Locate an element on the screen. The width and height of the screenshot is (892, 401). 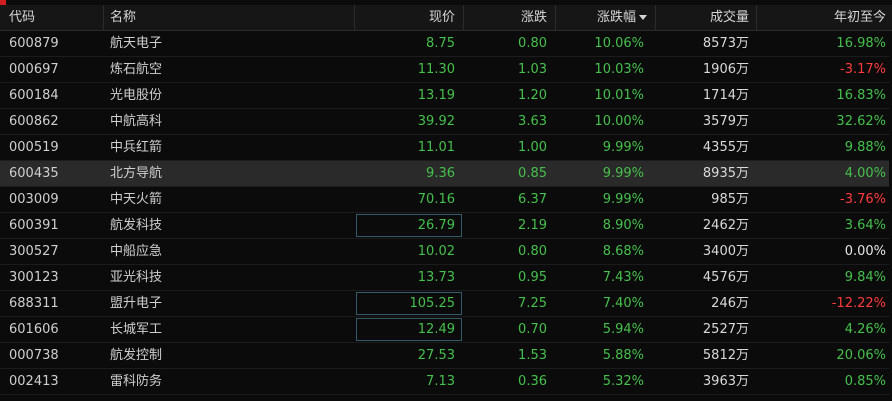
column-header-code: 代码 is located at coordinates (54, 17).